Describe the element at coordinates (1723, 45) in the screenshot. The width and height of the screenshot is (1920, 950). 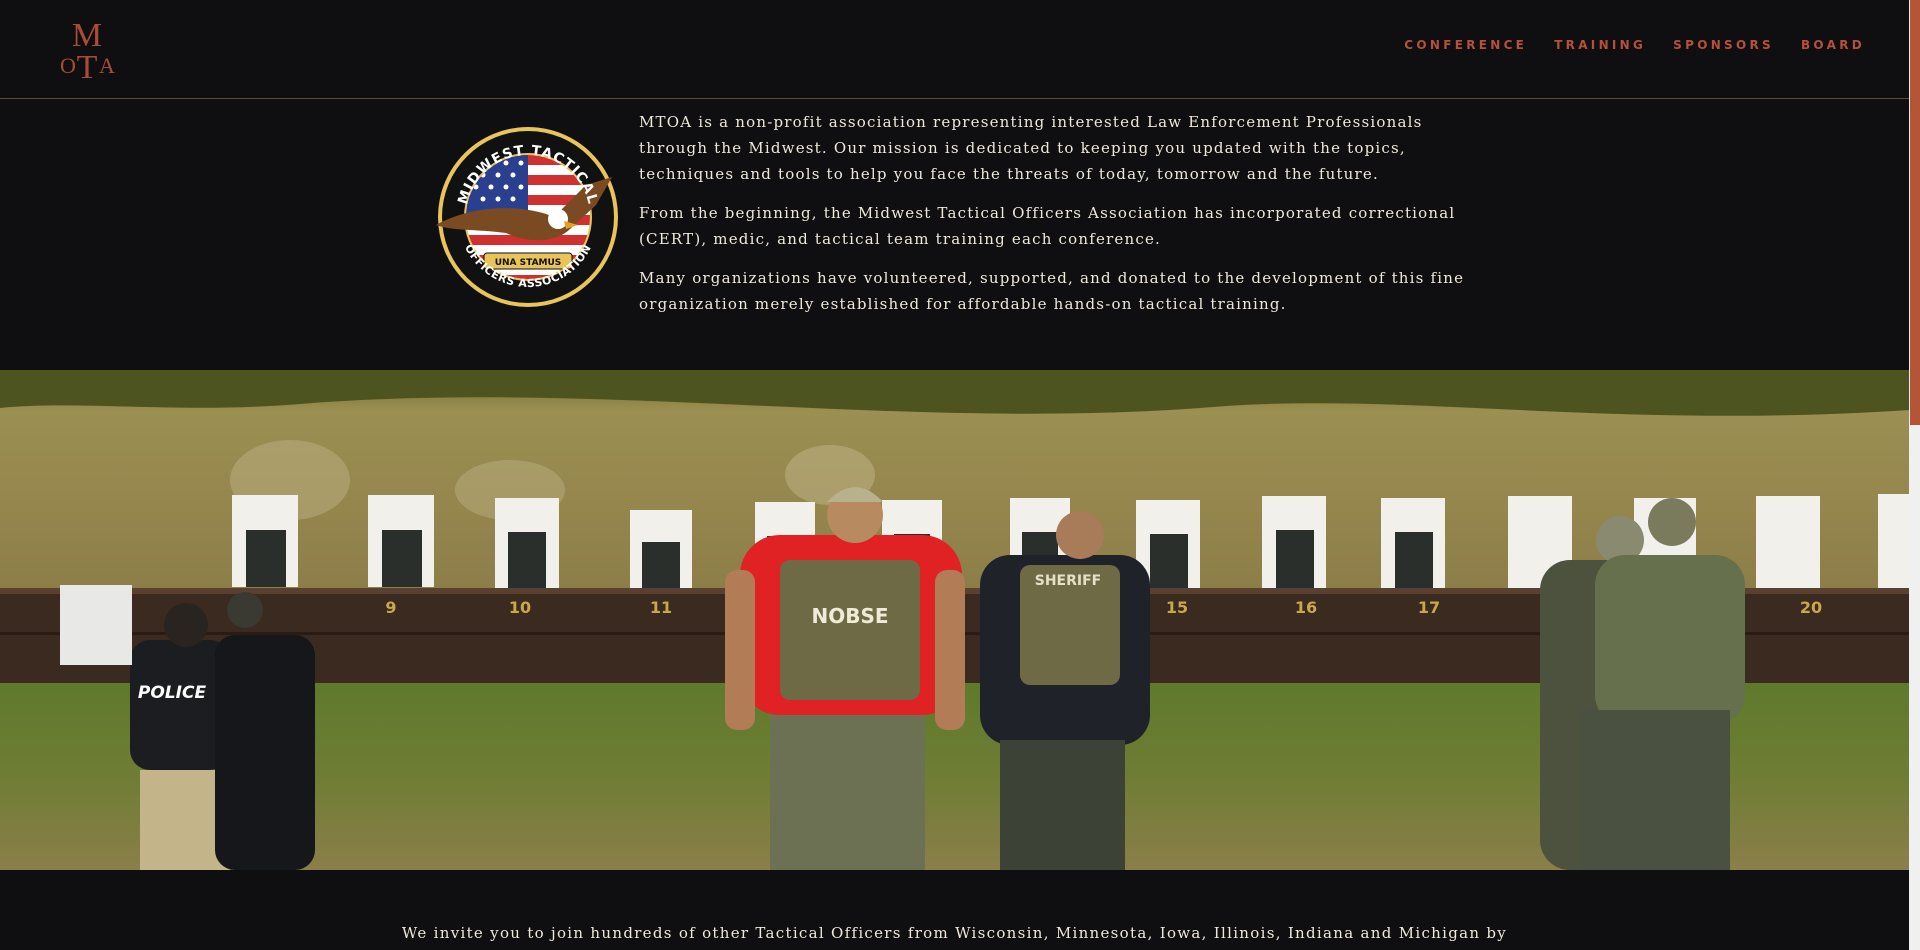
I see `nav-sponsors: SPONSORS` at that location.